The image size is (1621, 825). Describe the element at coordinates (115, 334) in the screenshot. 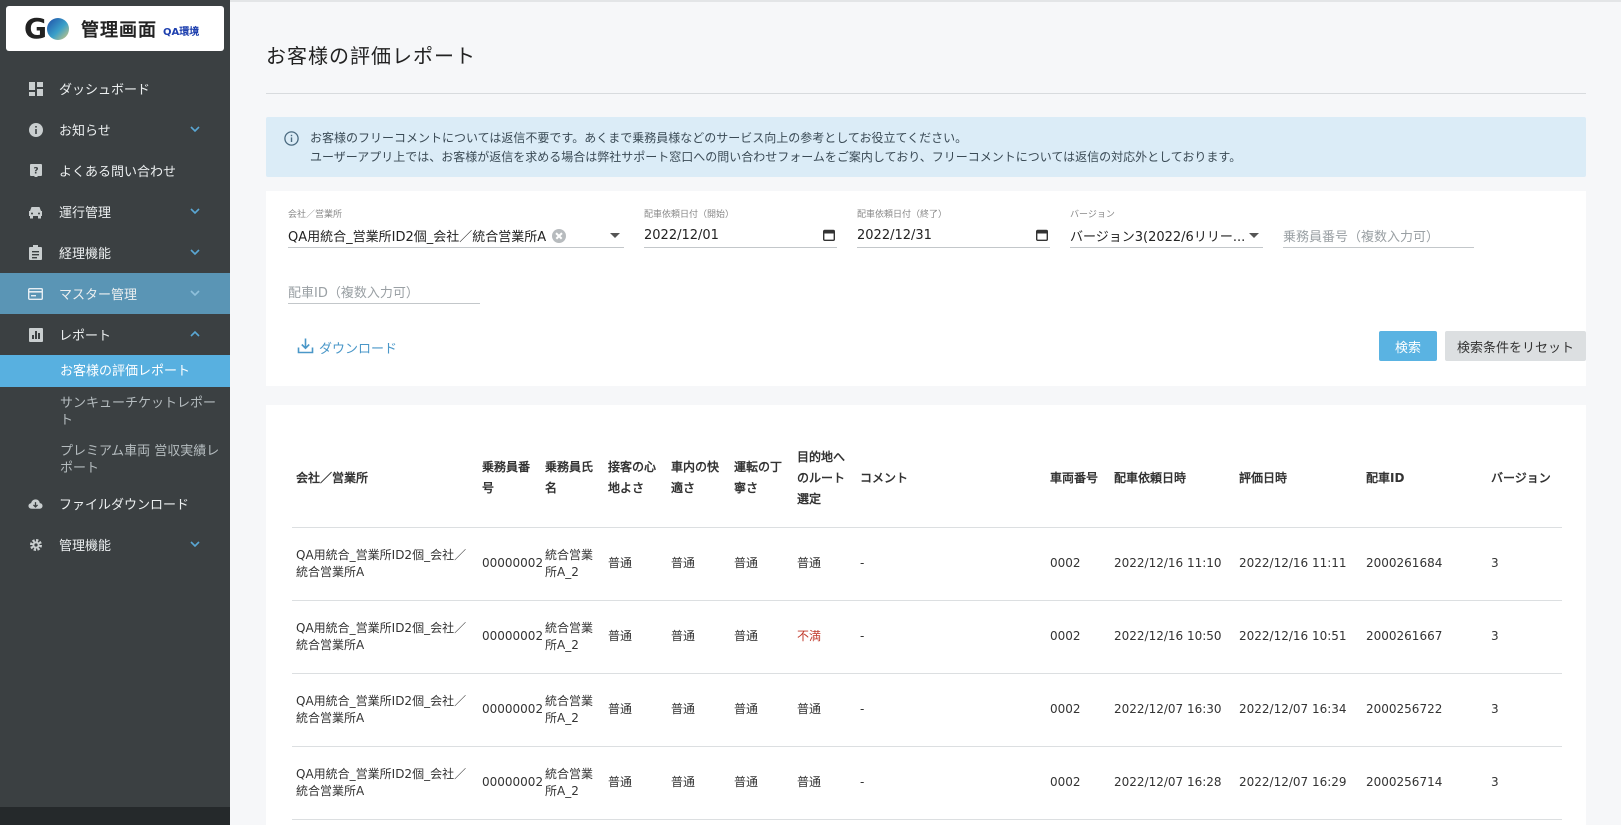

I see `sidebar-item-report: レポート` at that location.